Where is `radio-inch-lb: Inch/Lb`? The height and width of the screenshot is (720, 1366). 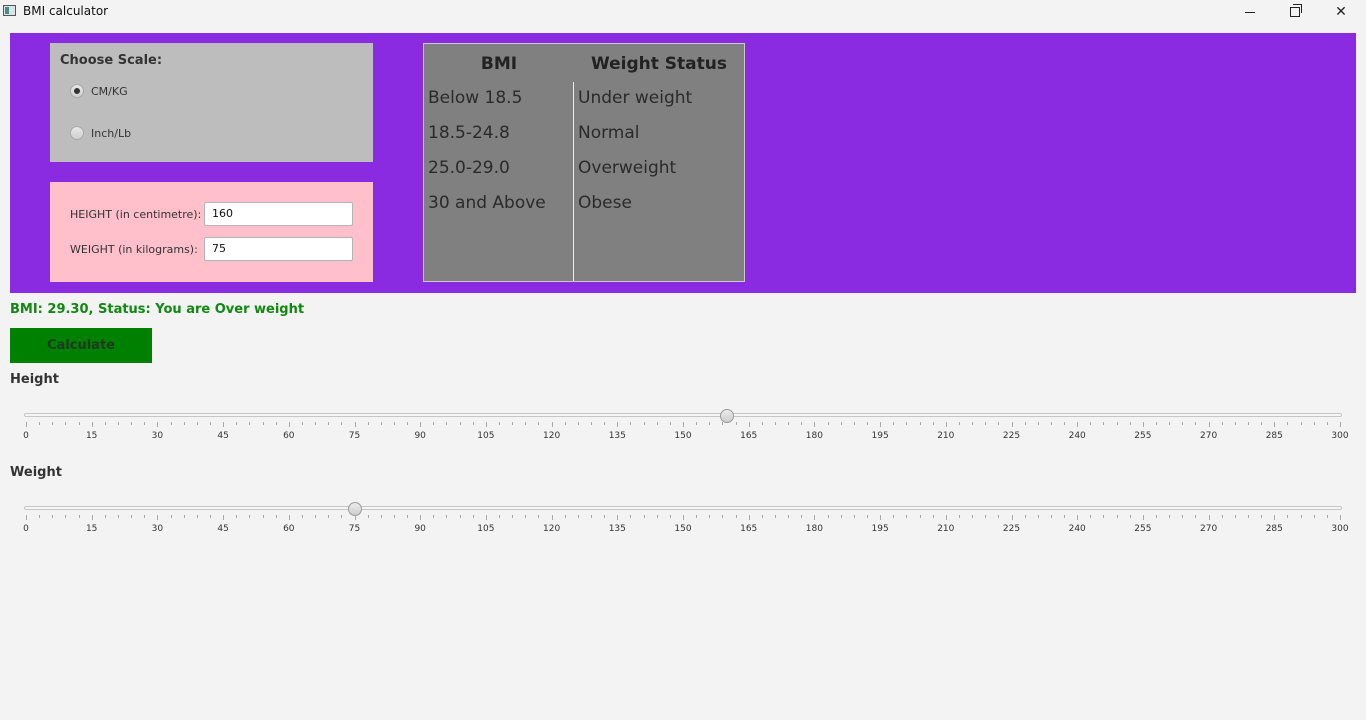 radio-inch-lb: Inch/Lb is located at coordinates (100, 133).